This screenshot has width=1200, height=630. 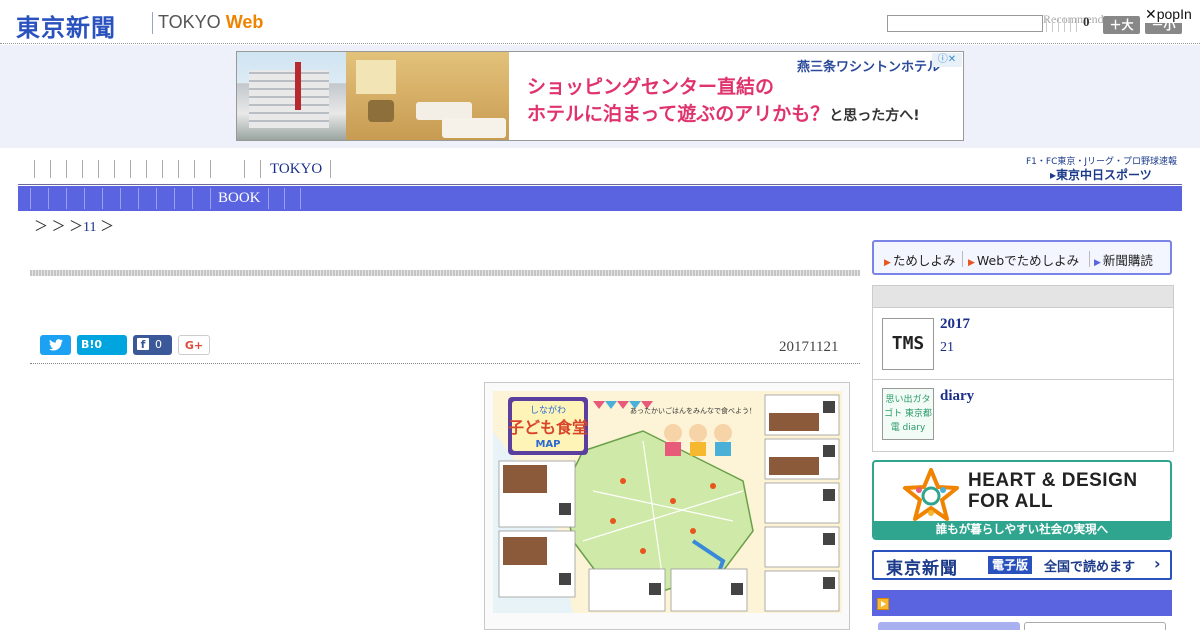 What do you see at coordinates (883, 604) in the screenshot?
I see `play-icon` at bounding box center [883, 604].